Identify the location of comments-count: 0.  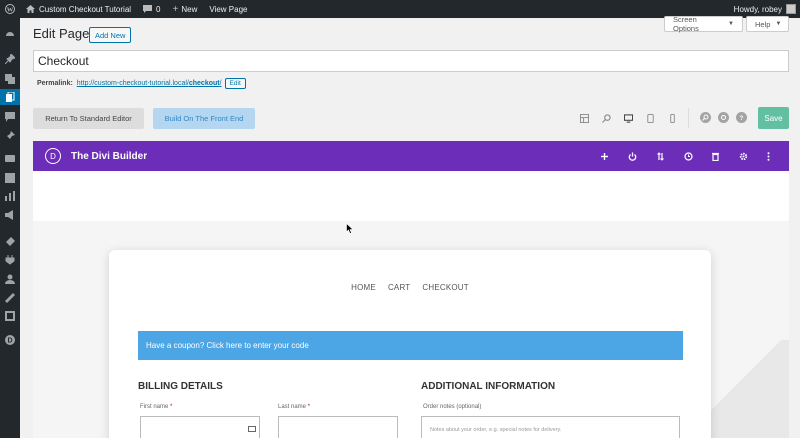
(158, 9).